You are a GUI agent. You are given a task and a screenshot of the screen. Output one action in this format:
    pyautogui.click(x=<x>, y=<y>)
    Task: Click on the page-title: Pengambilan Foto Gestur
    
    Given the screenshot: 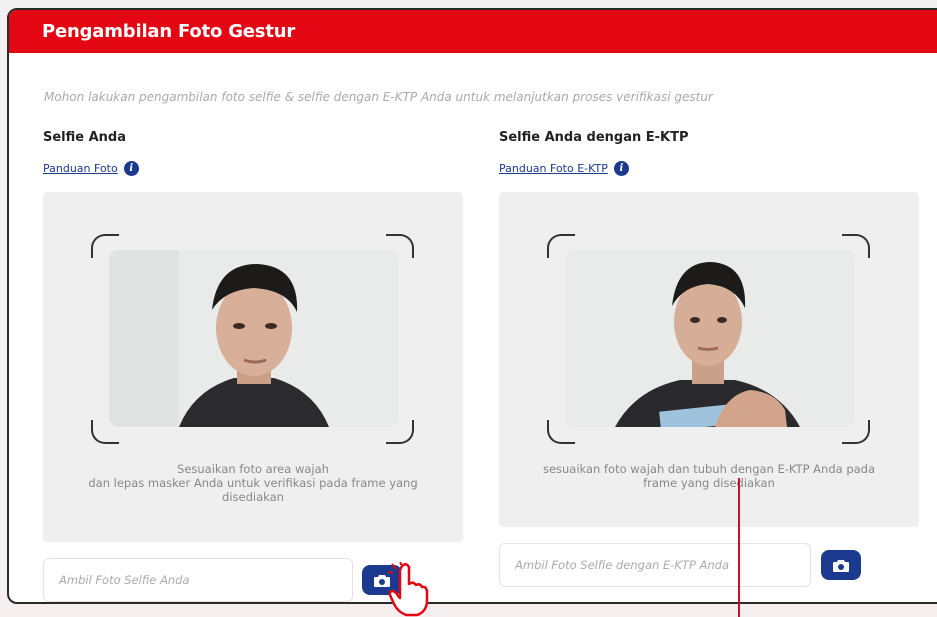 What is the action you would take?
    pyautogui.click(x=169, y=31)
    